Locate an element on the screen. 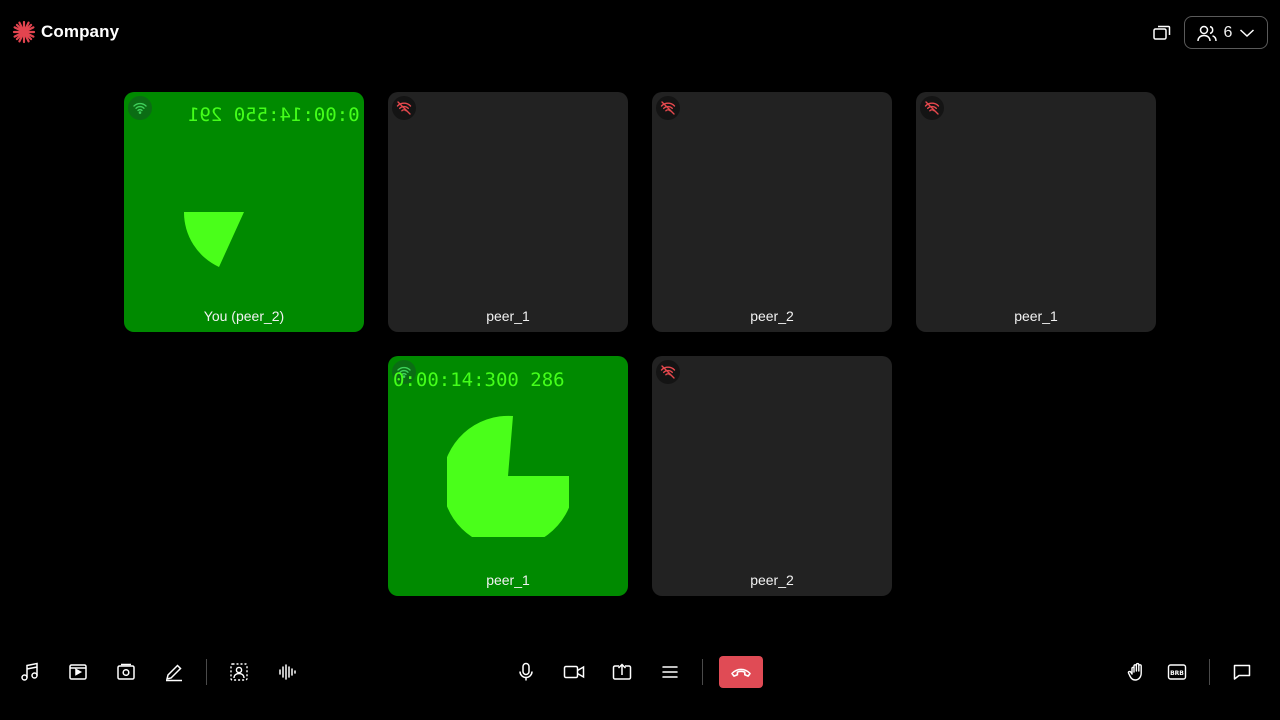 The width and height of the screenshot is (1280, 720). menu-icon is located at coordinates (670, 672).